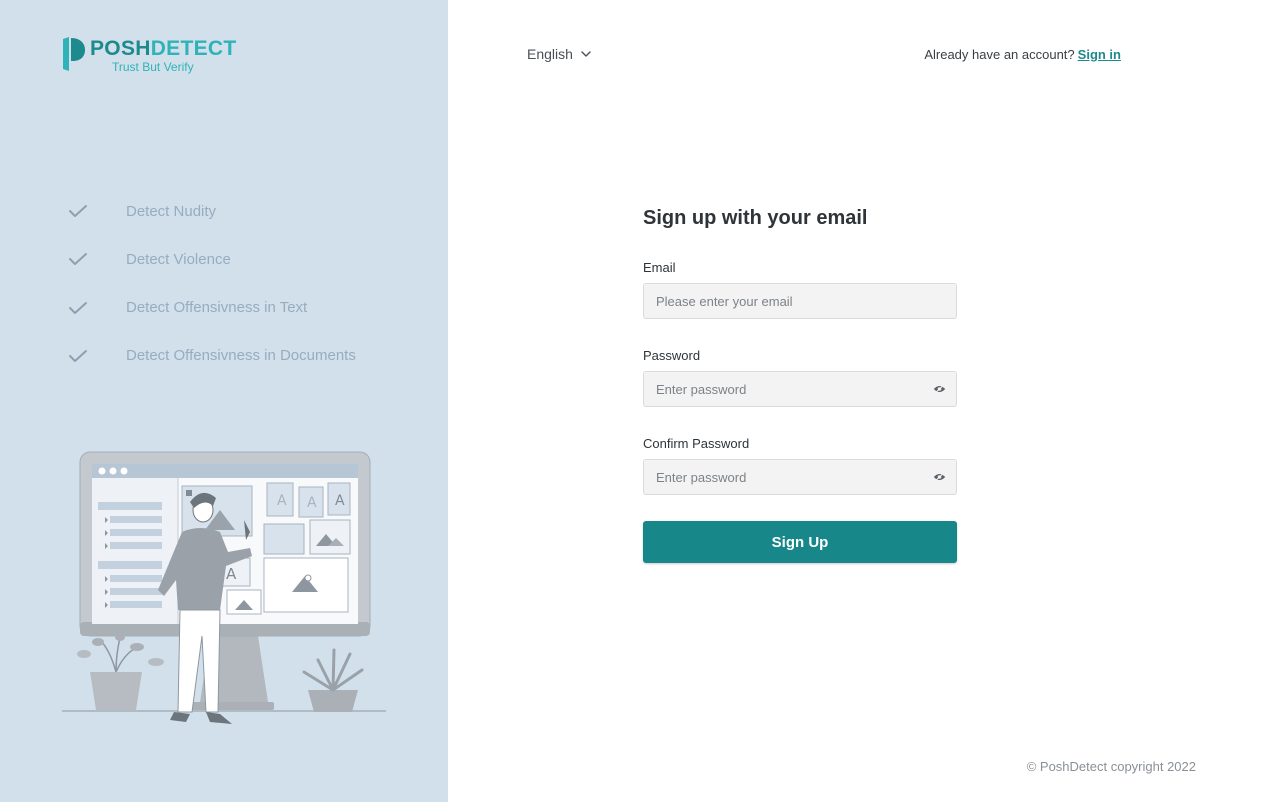  I want to click on password-field-wrapper, so click(800, 389).